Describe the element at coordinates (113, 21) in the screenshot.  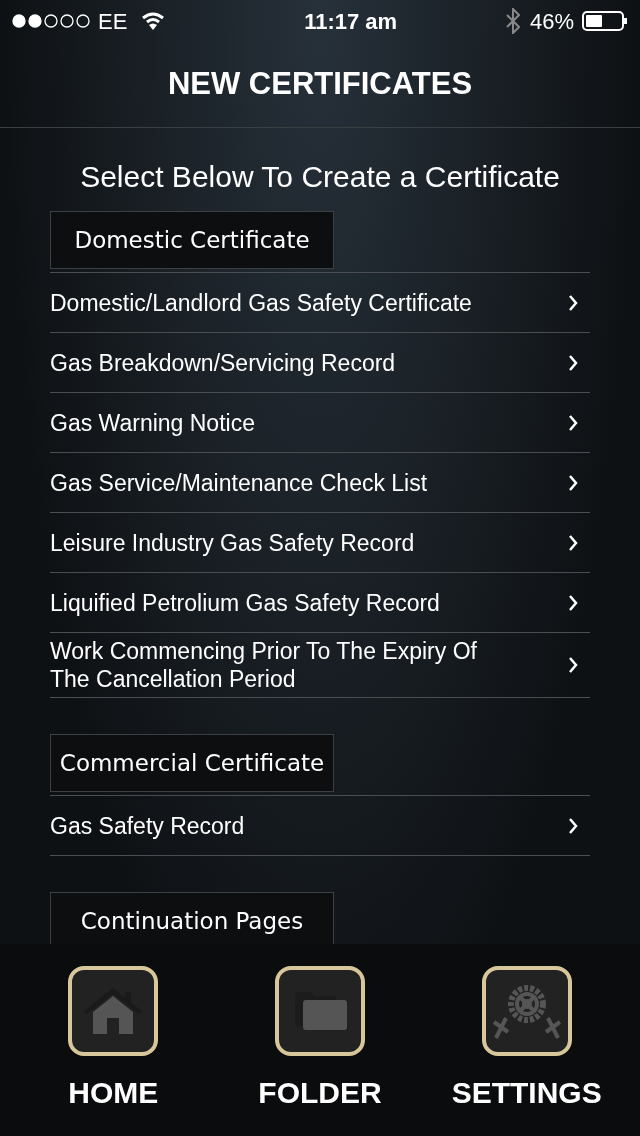
I see `carrier-name: EE` at that location.